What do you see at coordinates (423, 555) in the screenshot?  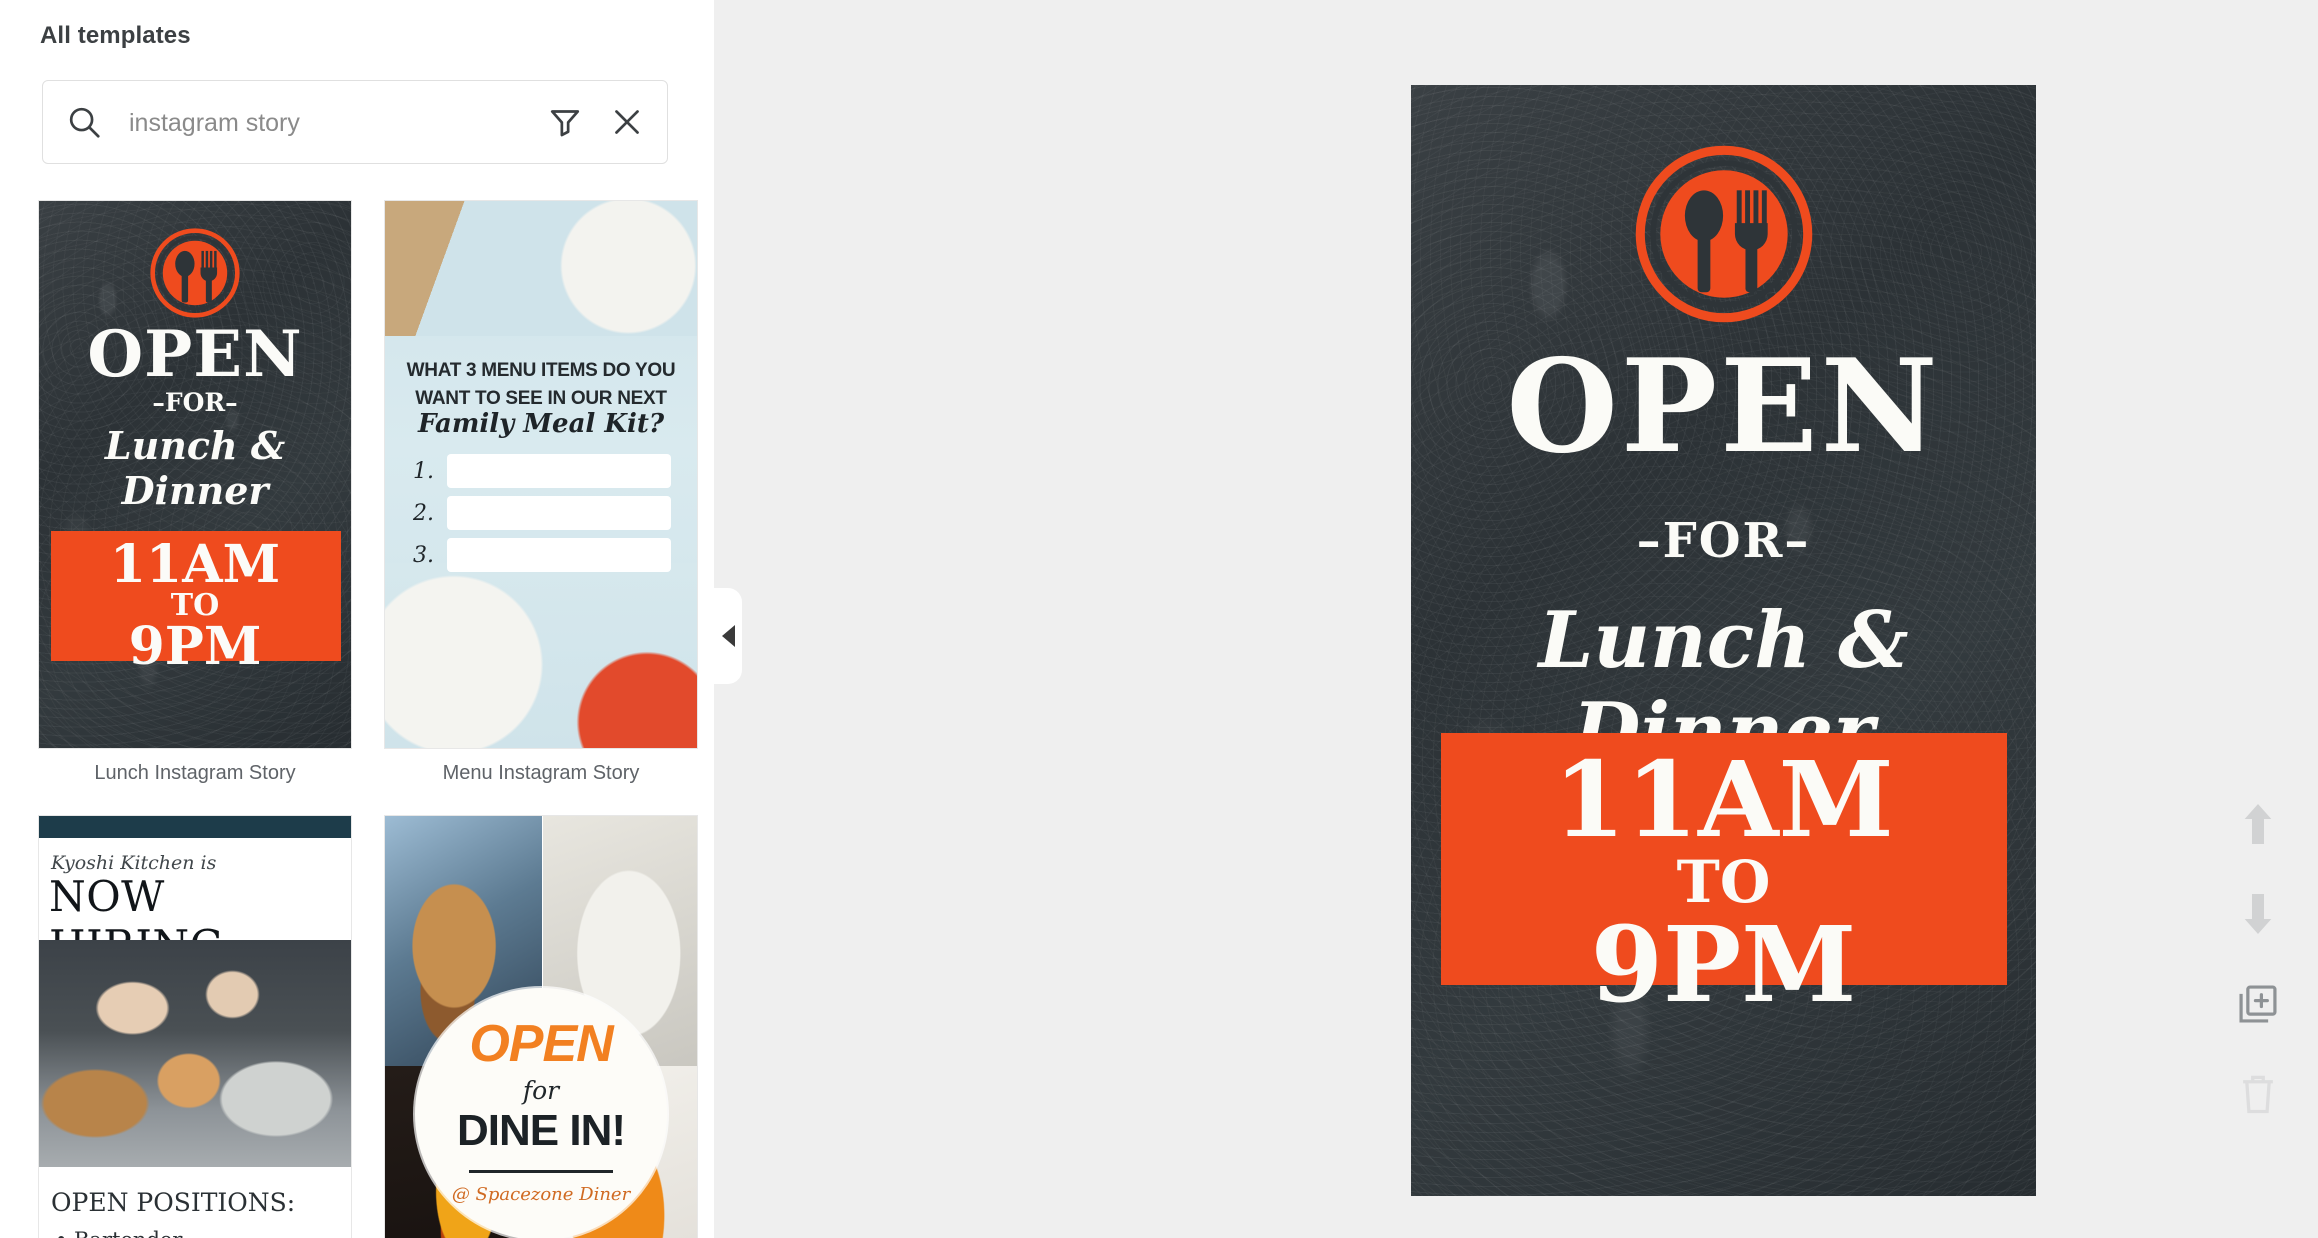 I see `menu-answer-number: 3.` at bounding box center [423, 555].